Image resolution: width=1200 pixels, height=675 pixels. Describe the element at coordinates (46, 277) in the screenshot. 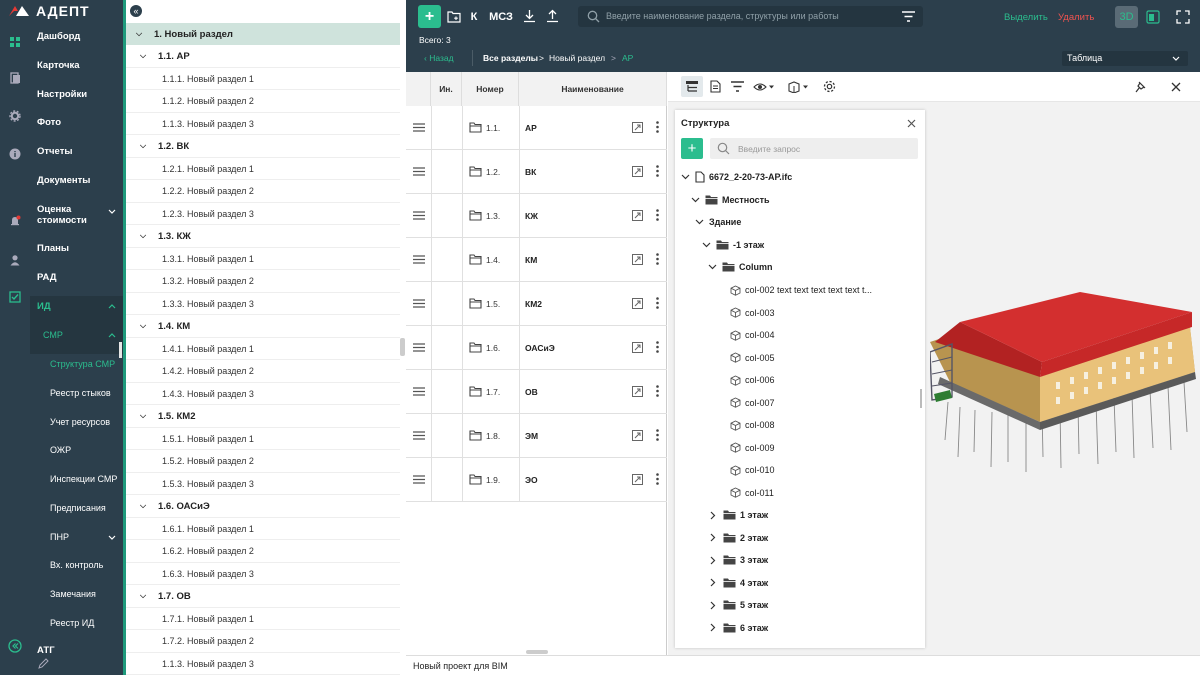

I see `nav-rad: РАД` at that location.